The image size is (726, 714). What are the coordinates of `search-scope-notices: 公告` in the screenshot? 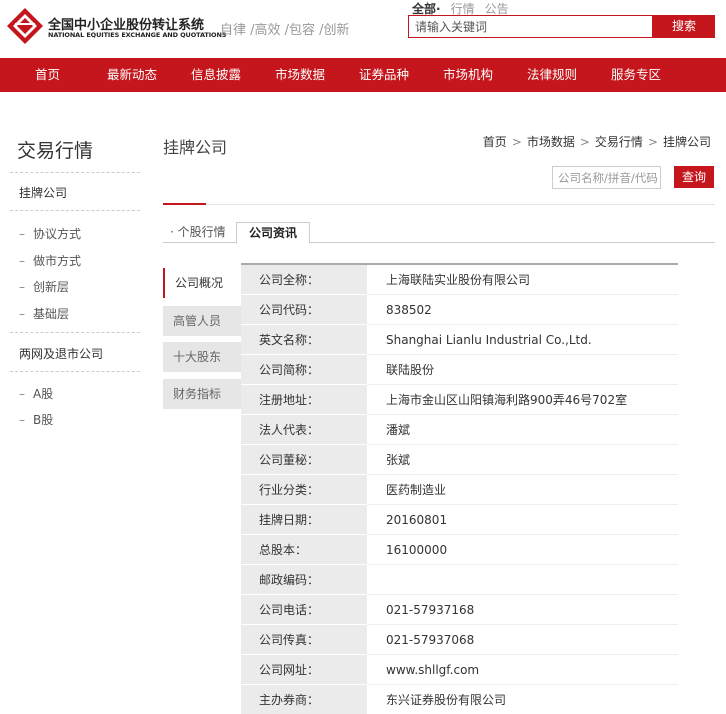 It's located at (497, 9).